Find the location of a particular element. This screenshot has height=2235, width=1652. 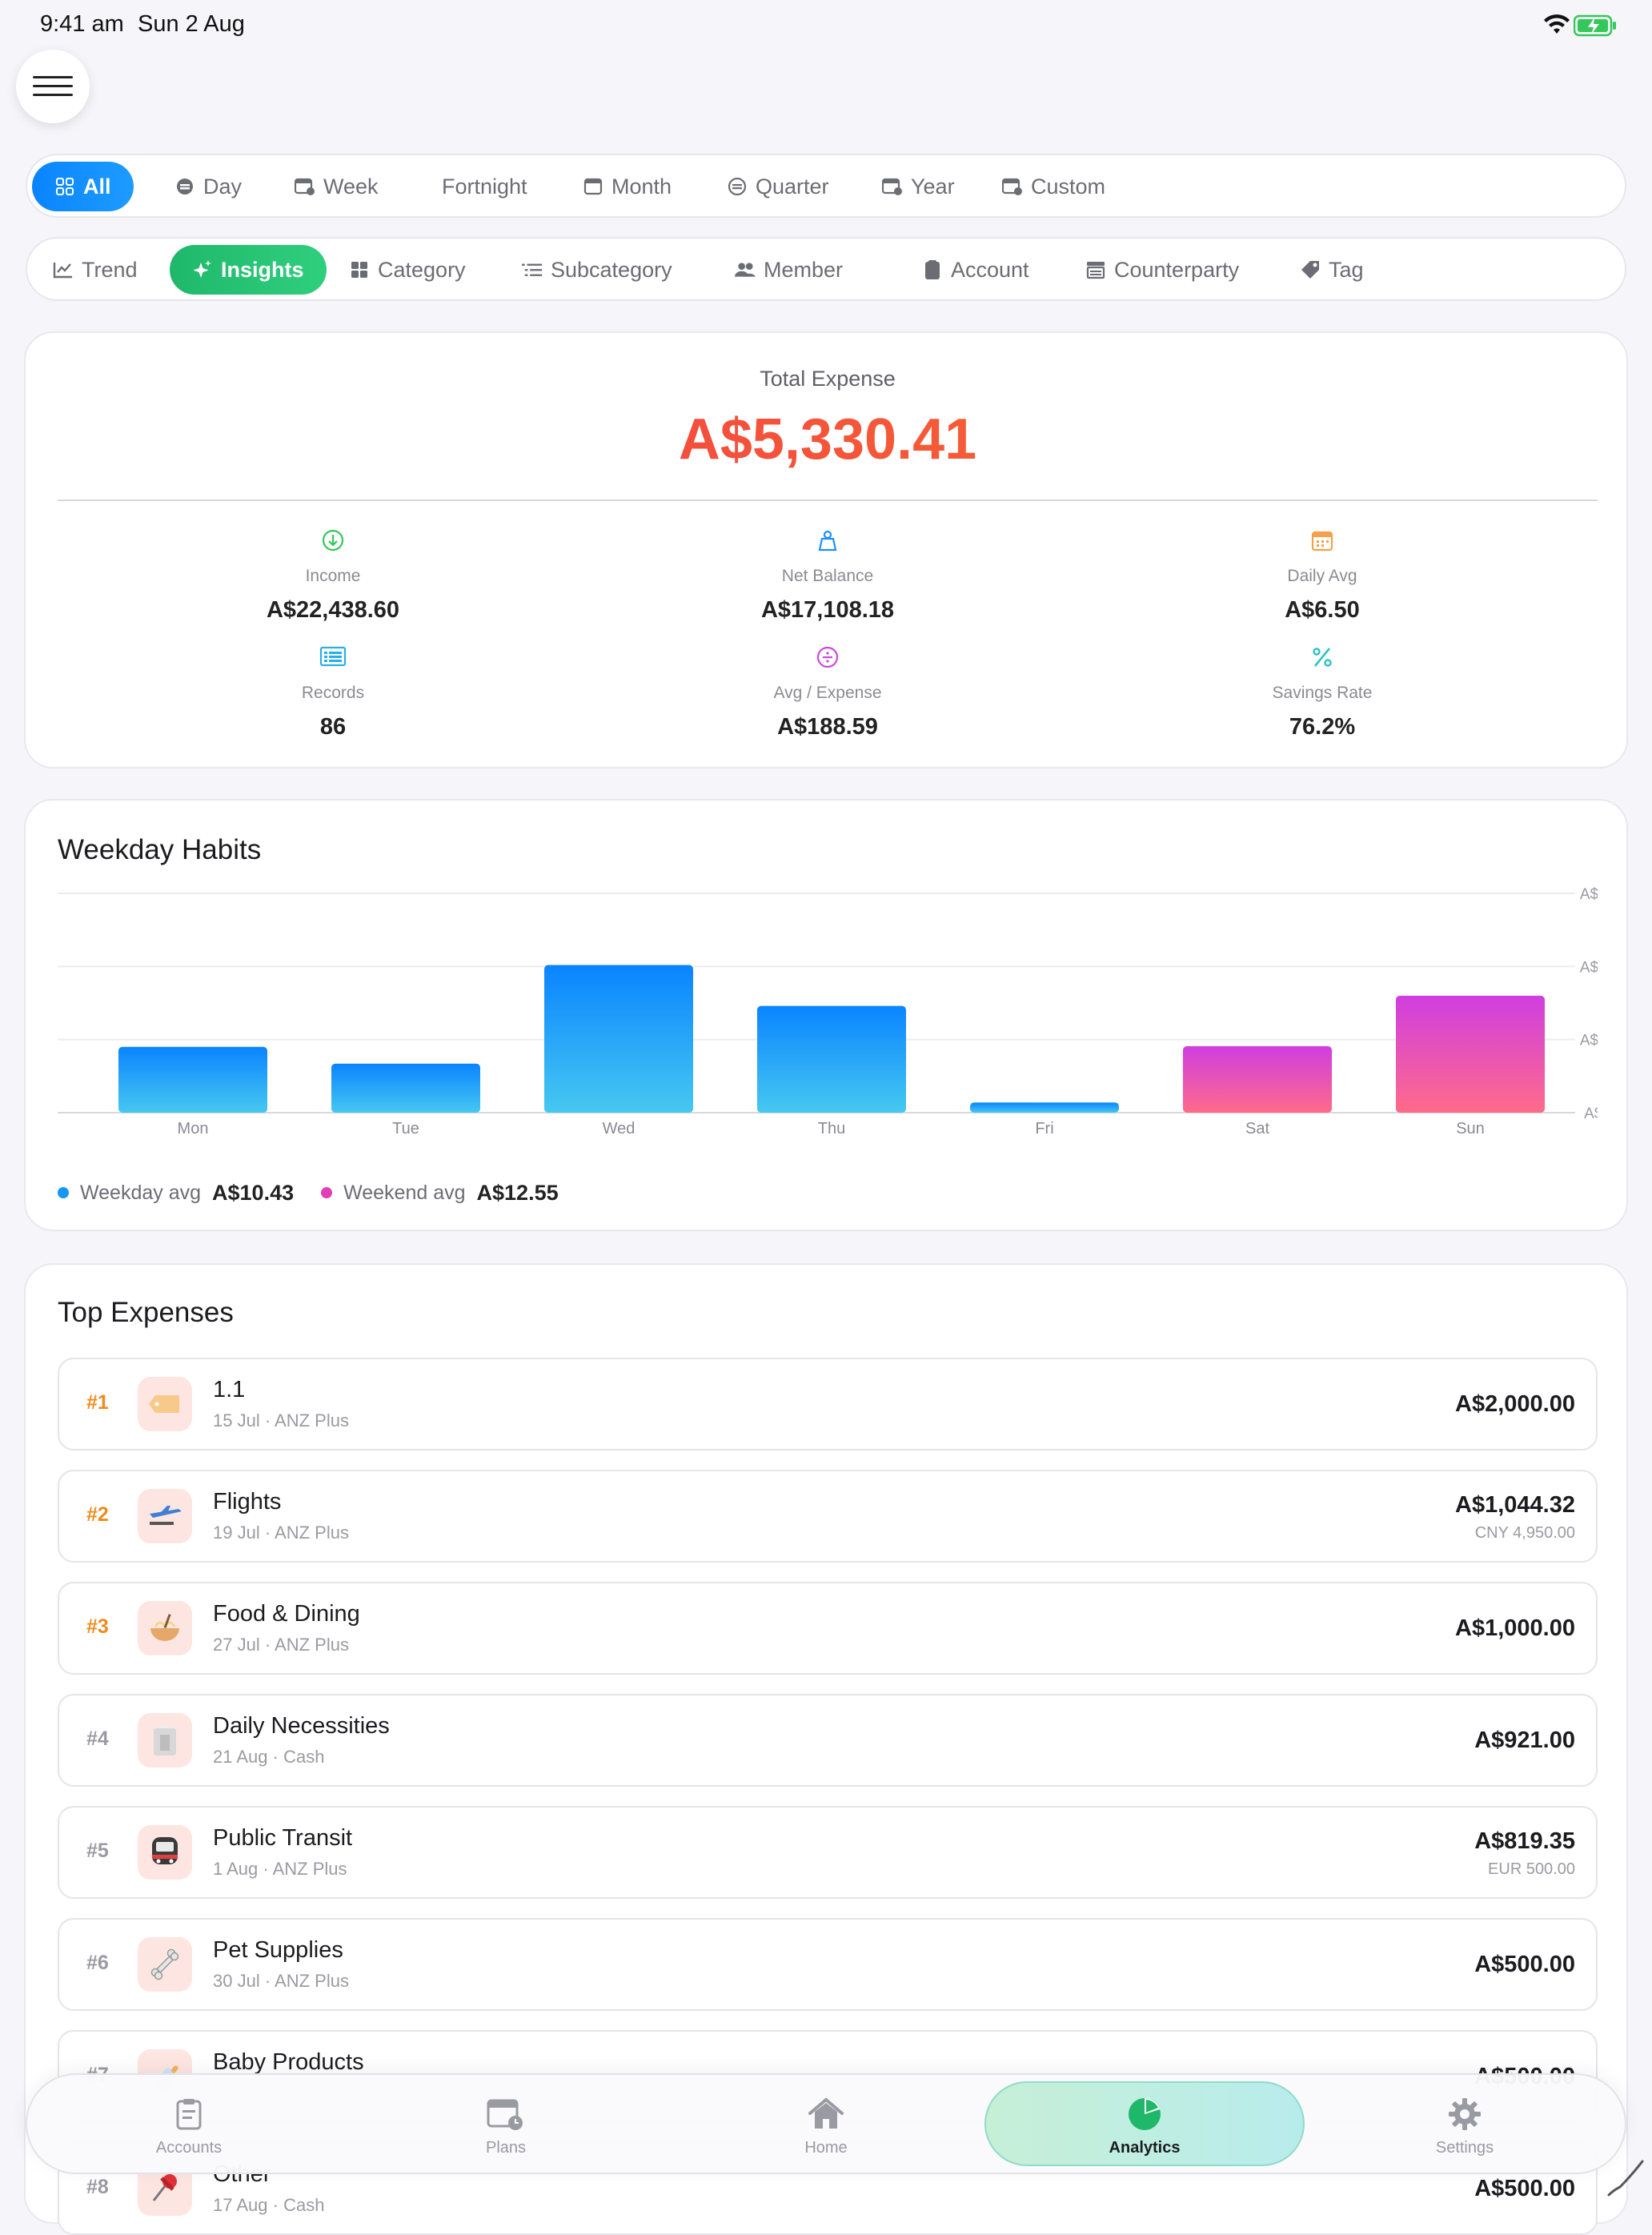

stat-label: Income is located at coordinates (333, 576).